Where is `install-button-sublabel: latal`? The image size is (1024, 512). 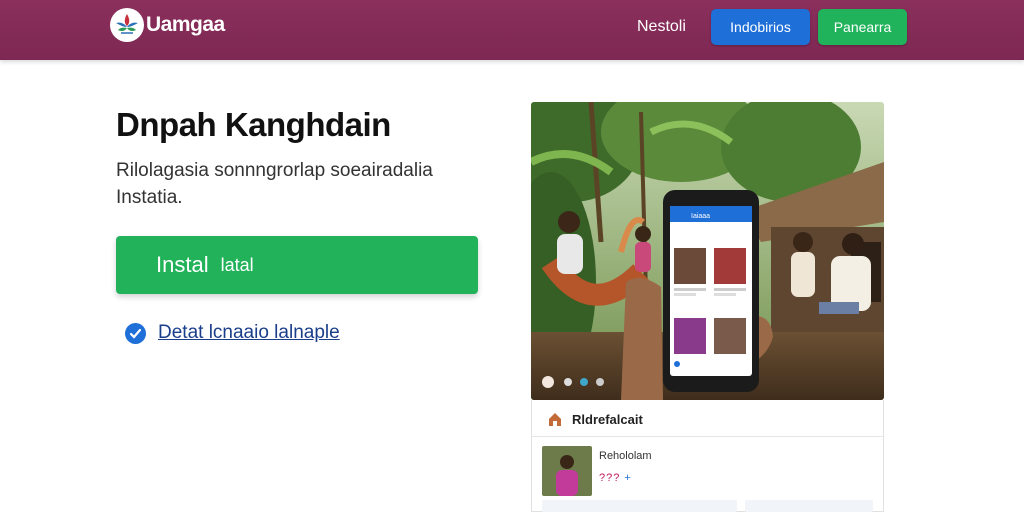
install-button-sublabel: latal is located at coordinates (237, 264).